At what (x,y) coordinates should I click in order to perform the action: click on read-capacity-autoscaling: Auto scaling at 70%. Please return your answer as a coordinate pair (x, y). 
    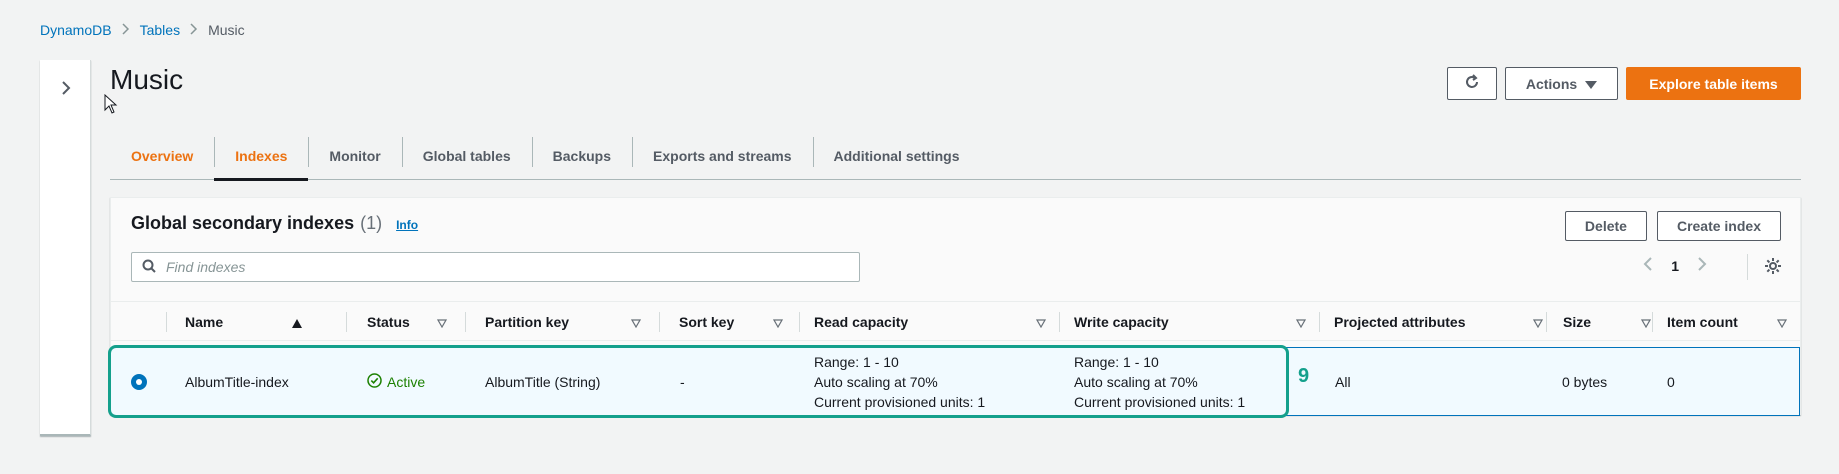
    Looking at the image, I should click on (876, 381).